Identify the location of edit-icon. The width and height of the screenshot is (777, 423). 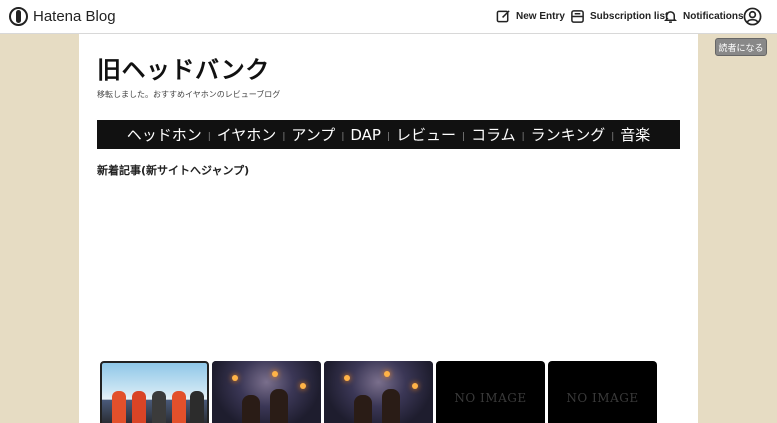
(503, 16).